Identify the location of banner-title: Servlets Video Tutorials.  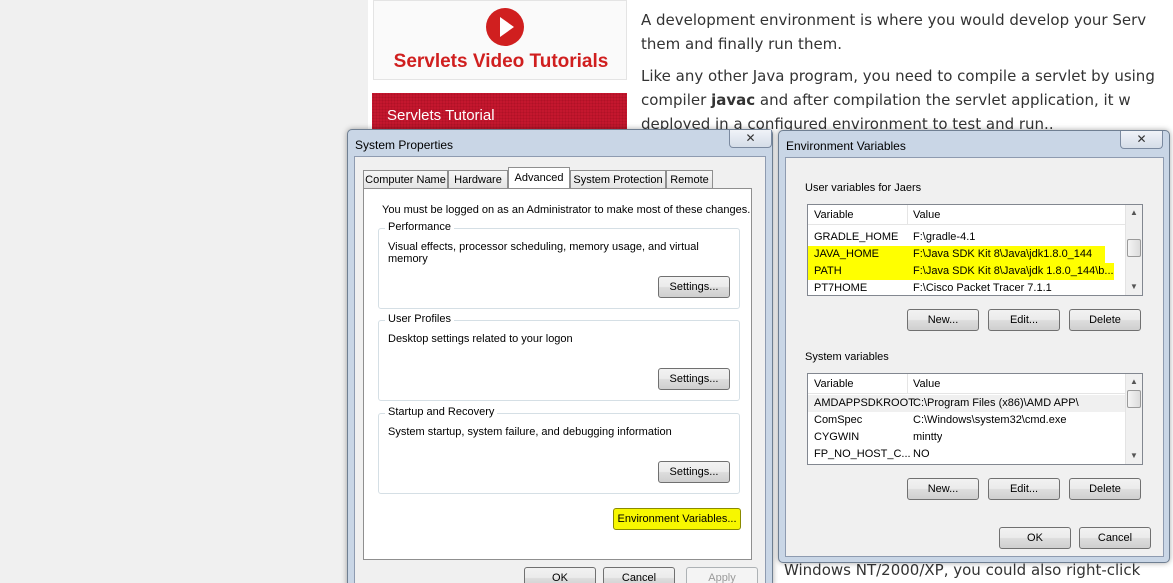
(501, 61).